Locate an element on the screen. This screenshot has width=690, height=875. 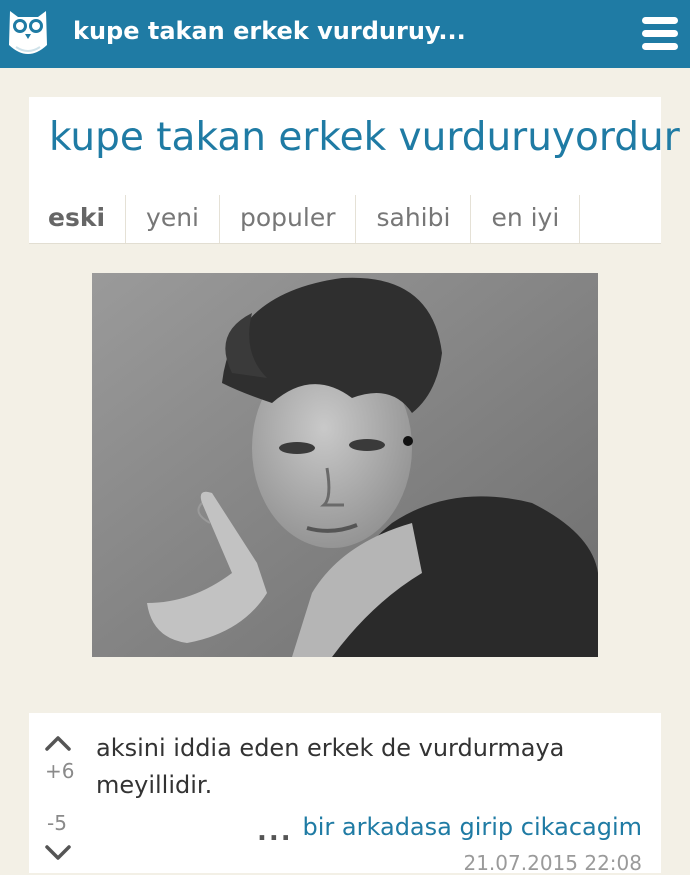
tab-sahibi: sahibi is located at coordinates (414, 219).